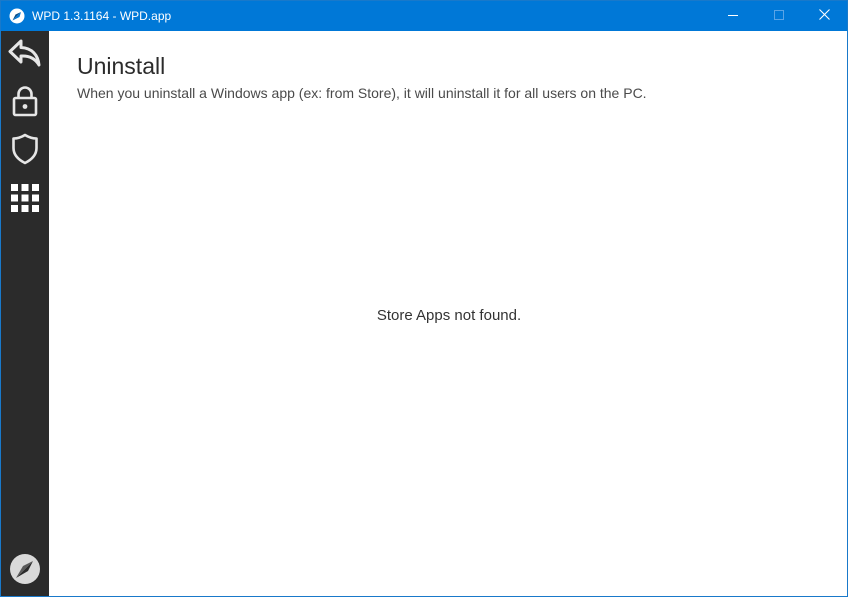 Image resolution: width=848 pixels, height=597 pixels. What do you see at coordinates (121, 66) in the screenshot?
I see `page-title: Uninstall` at bounding box center [121, 66].